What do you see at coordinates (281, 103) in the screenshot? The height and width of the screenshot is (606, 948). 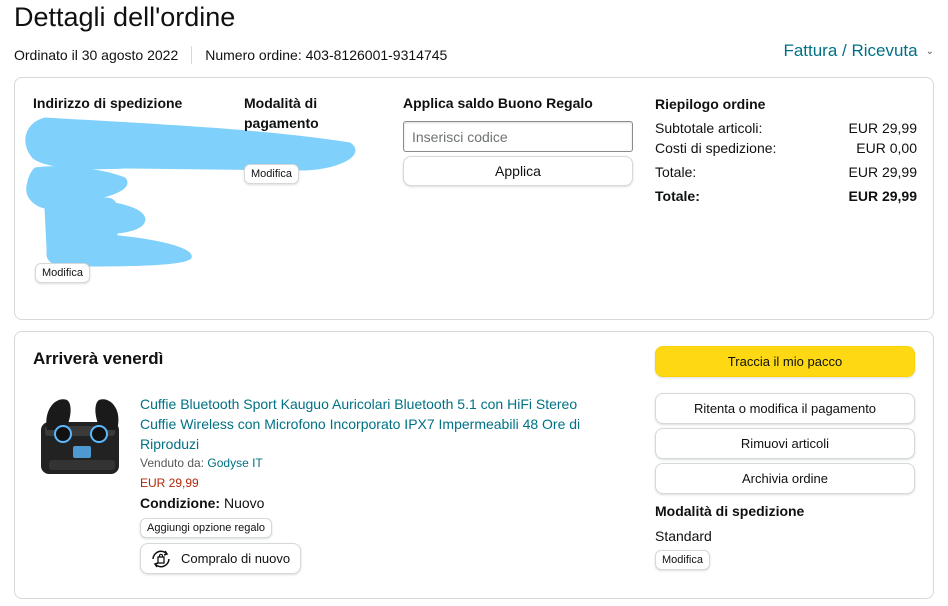 I see `payment-heading-line1: Modalità di` at bounding box center [281, 103].